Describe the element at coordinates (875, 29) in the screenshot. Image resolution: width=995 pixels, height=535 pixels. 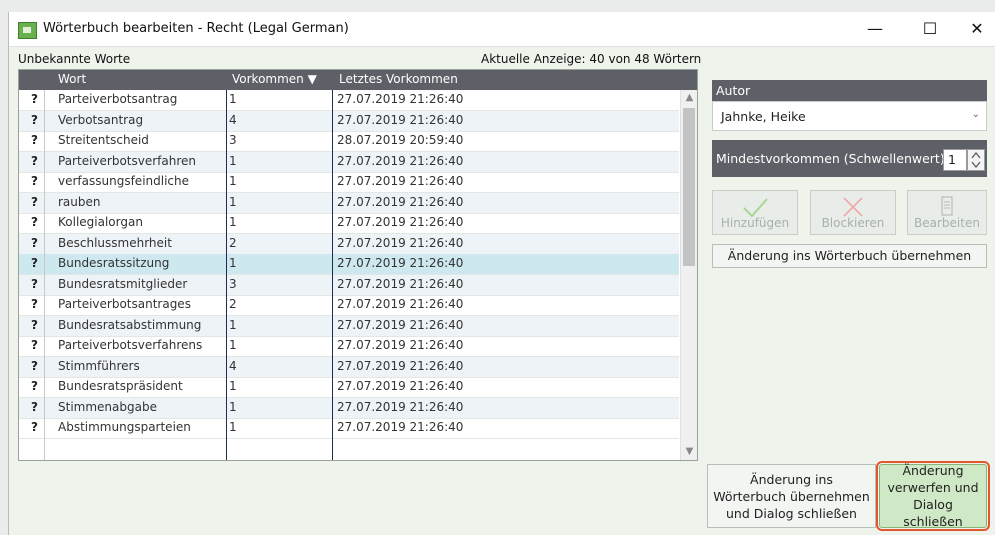
I see `minimize-button: —` at that location.